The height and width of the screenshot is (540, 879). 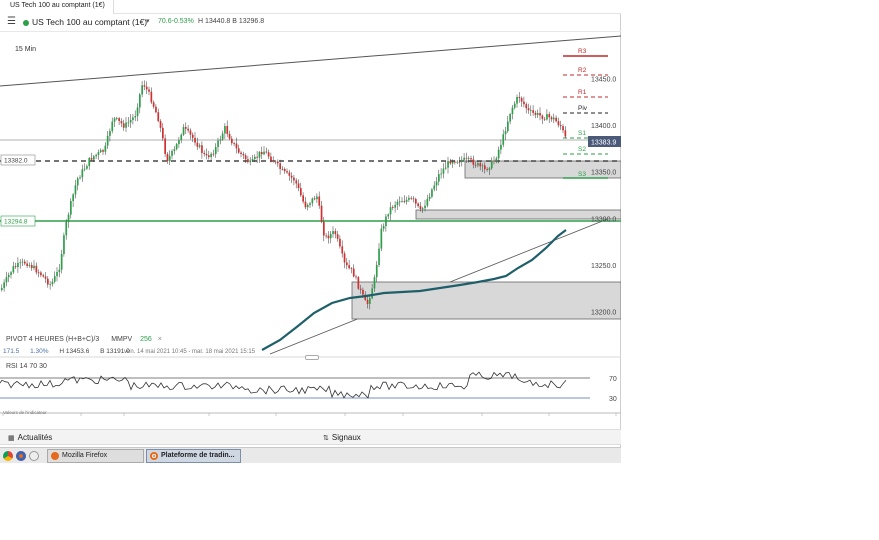 What do you see at coordinates (35, 437) in the screenshot?
I see `tab-news-label: Actualités` at bounding box center [35, 437].